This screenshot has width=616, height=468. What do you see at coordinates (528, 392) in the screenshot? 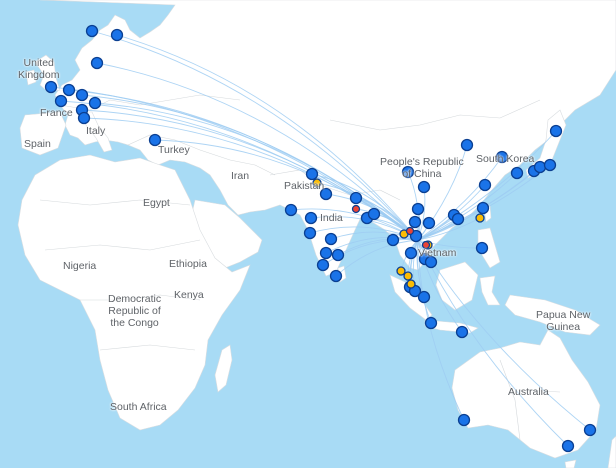
I see `label-australia: Australia` at bounding box center [528, 392].